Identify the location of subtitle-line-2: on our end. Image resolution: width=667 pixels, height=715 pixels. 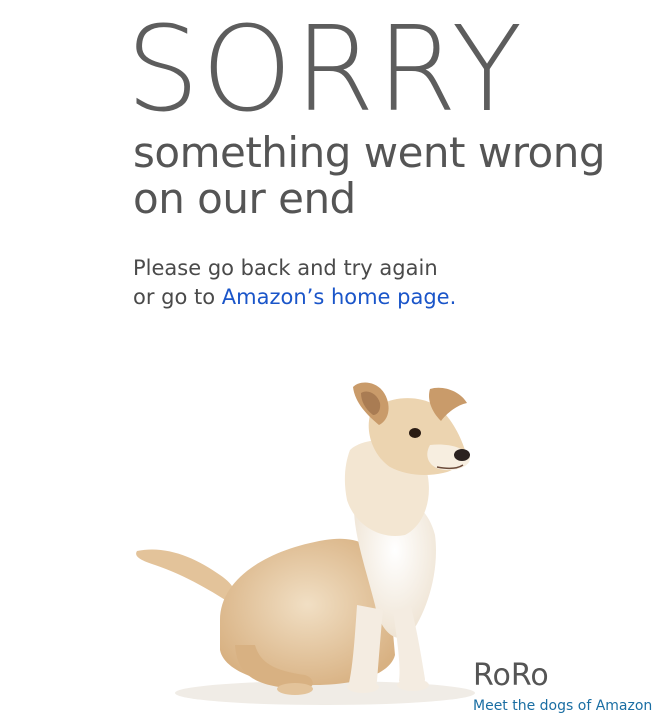
(244, 198).